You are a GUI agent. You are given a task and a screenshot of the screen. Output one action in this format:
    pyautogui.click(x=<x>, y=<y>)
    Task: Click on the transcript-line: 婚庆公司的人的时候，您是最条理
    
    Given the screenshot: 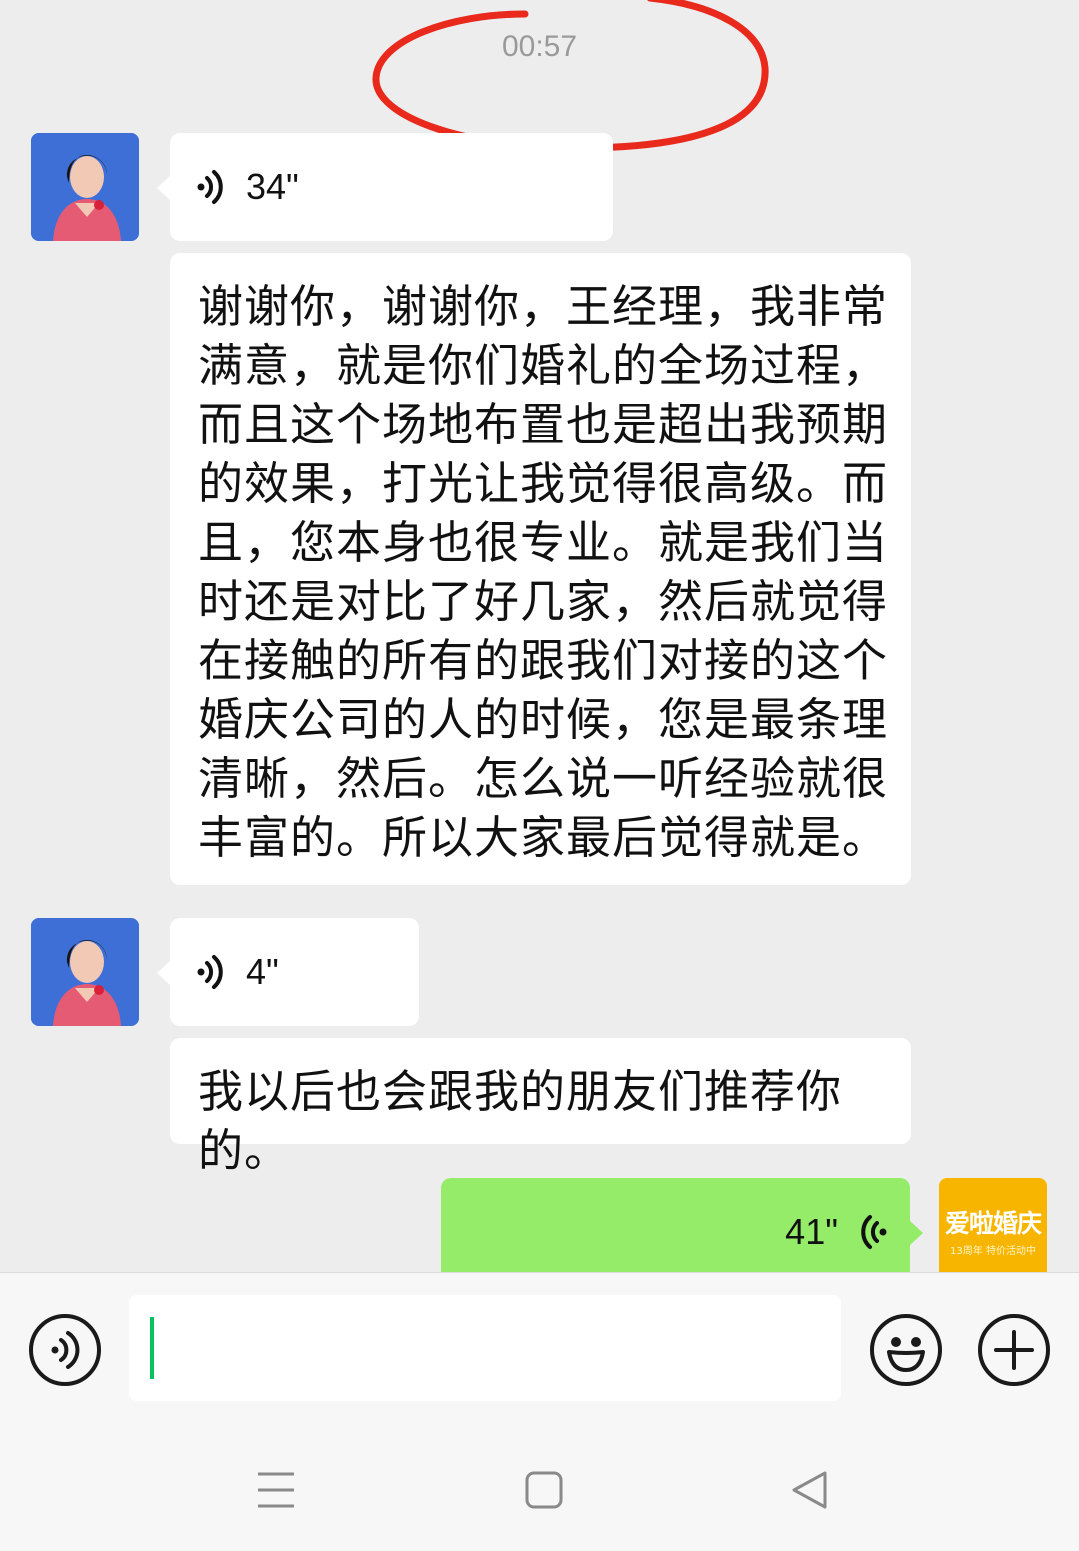 What is the action you would take?
    pyautogui.click(x=543, y=719)
    